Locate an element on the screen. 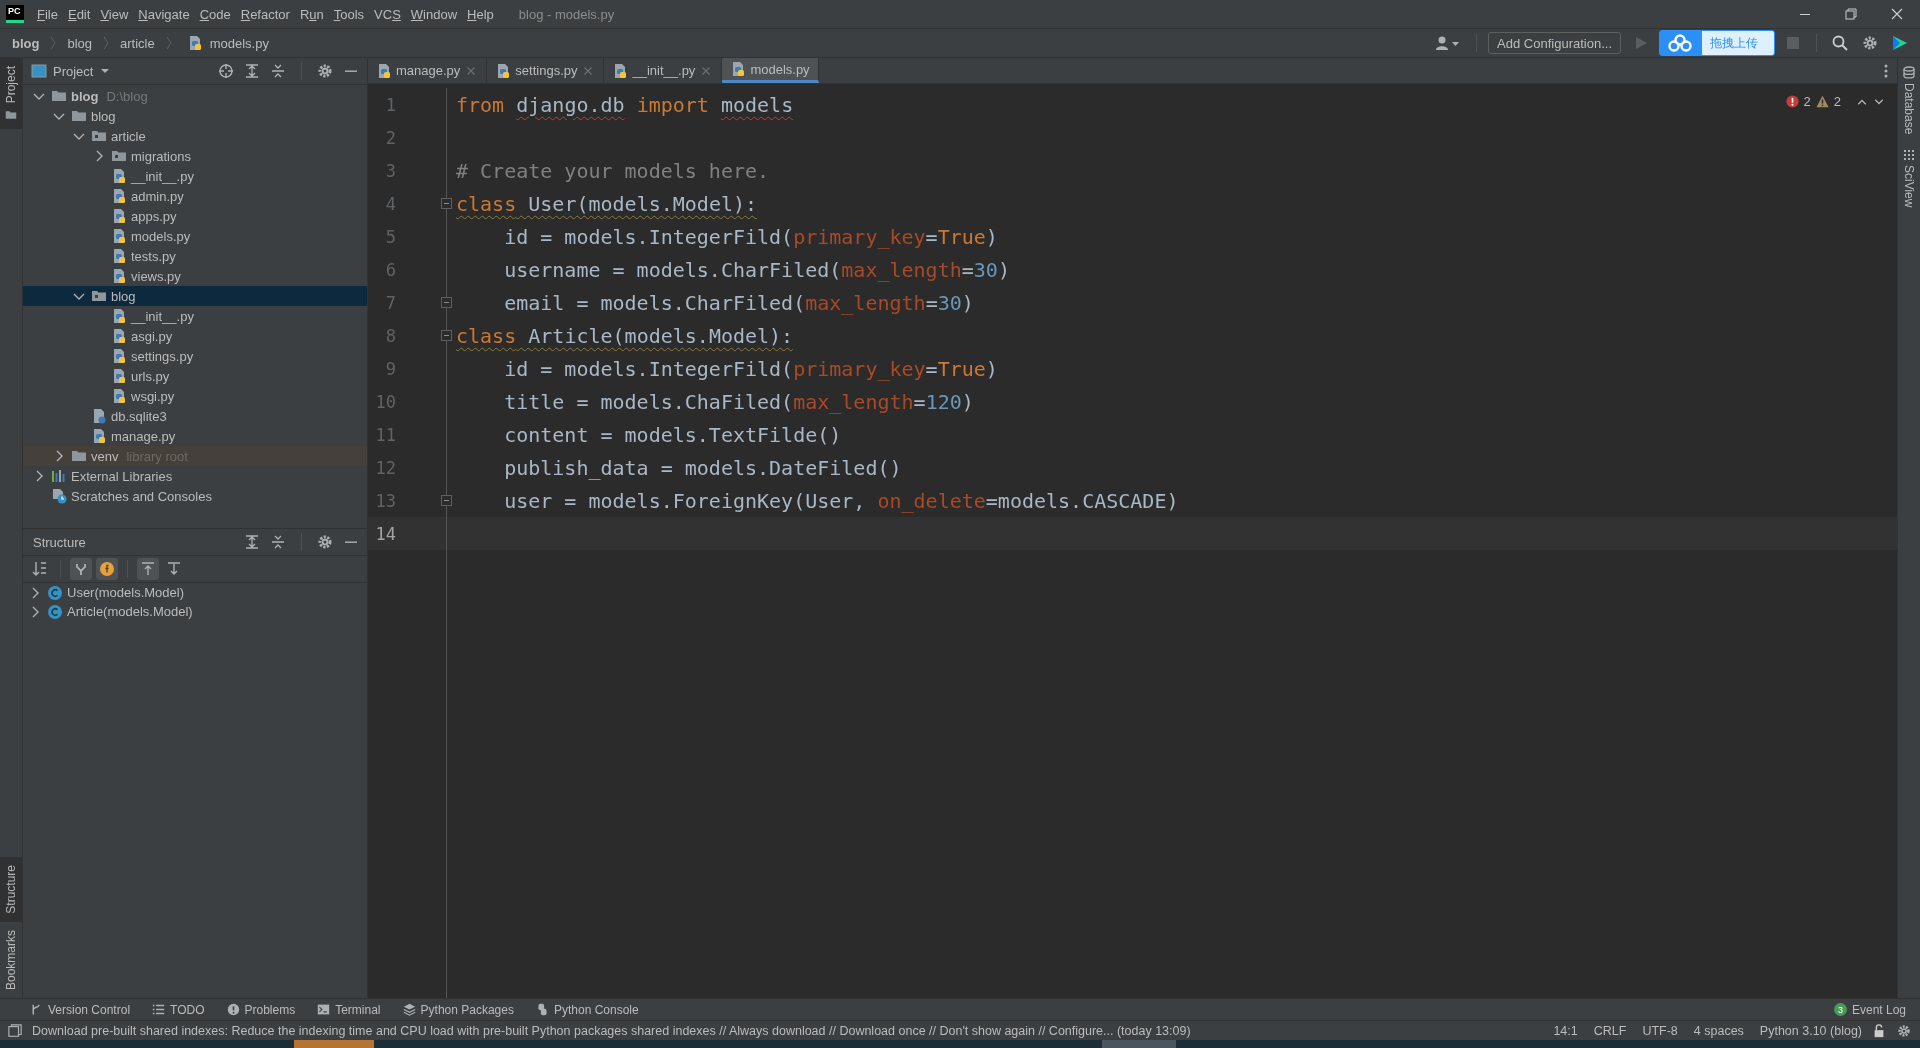  tree-item: Scratches and Consoles is located at coordinates (195, 496).